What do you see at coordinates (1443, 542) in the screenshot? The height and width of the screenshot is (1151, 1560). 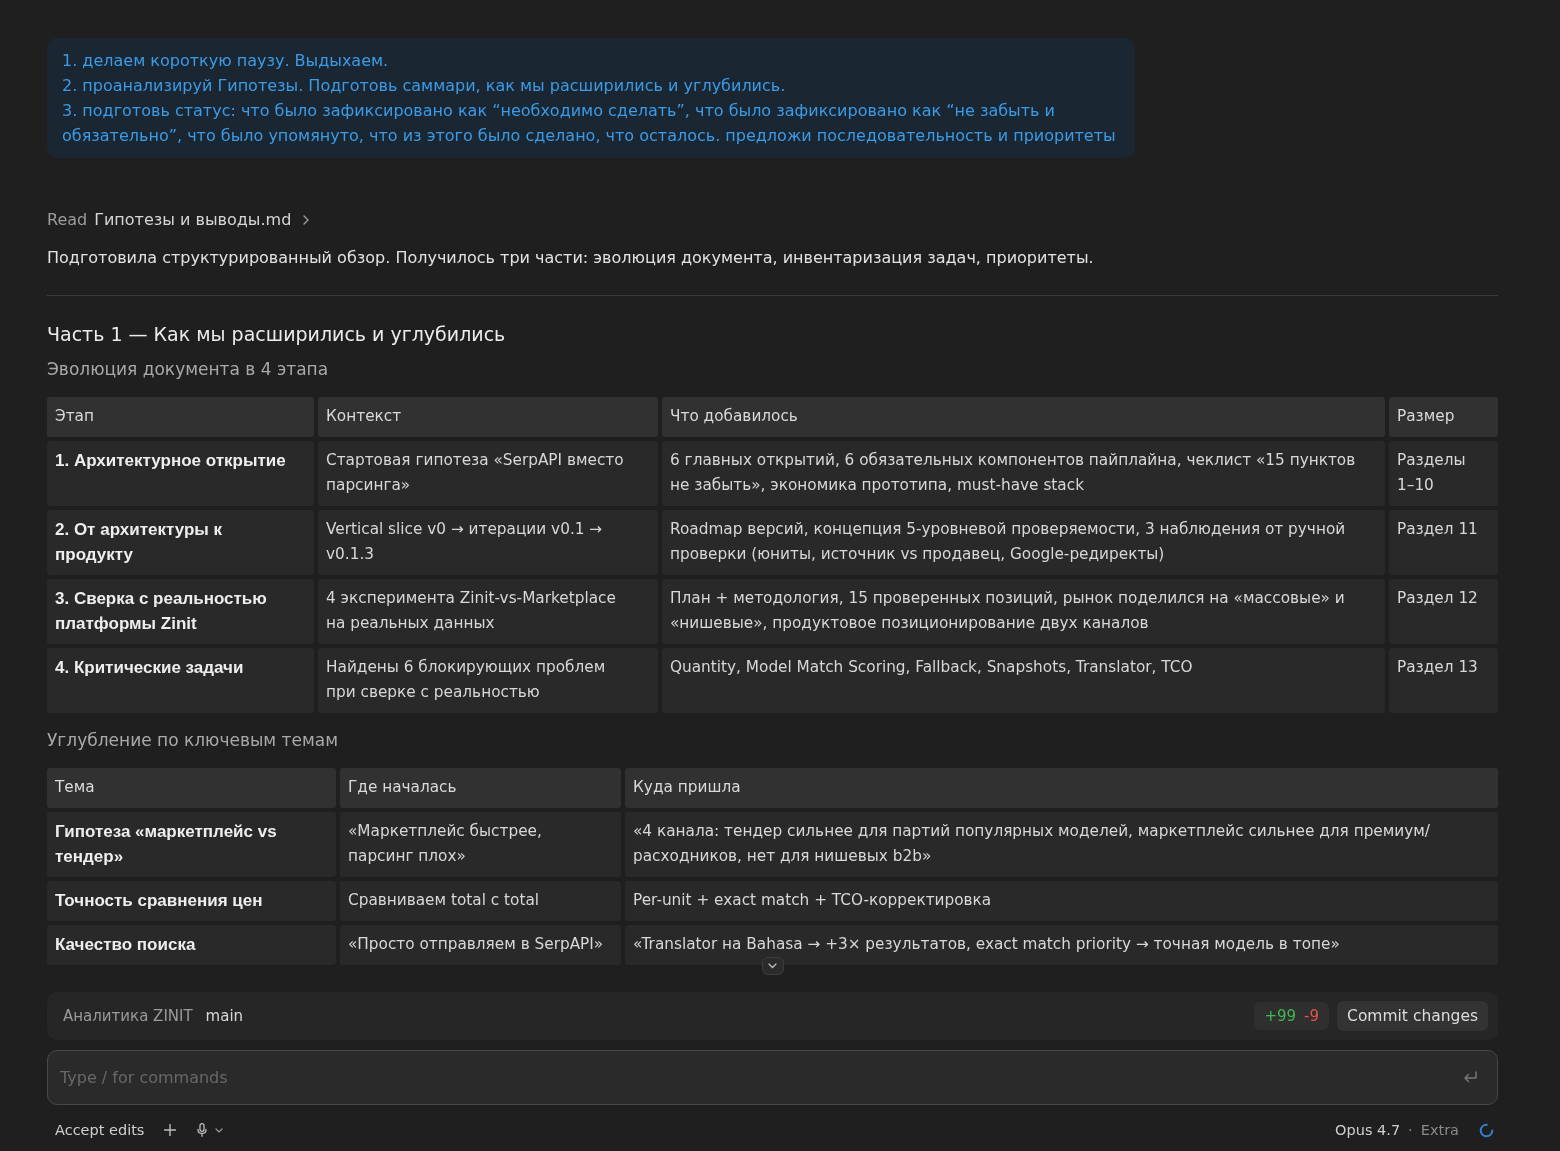 I see `table-cell: Раздел 11` at bounding box center [1443, 542].